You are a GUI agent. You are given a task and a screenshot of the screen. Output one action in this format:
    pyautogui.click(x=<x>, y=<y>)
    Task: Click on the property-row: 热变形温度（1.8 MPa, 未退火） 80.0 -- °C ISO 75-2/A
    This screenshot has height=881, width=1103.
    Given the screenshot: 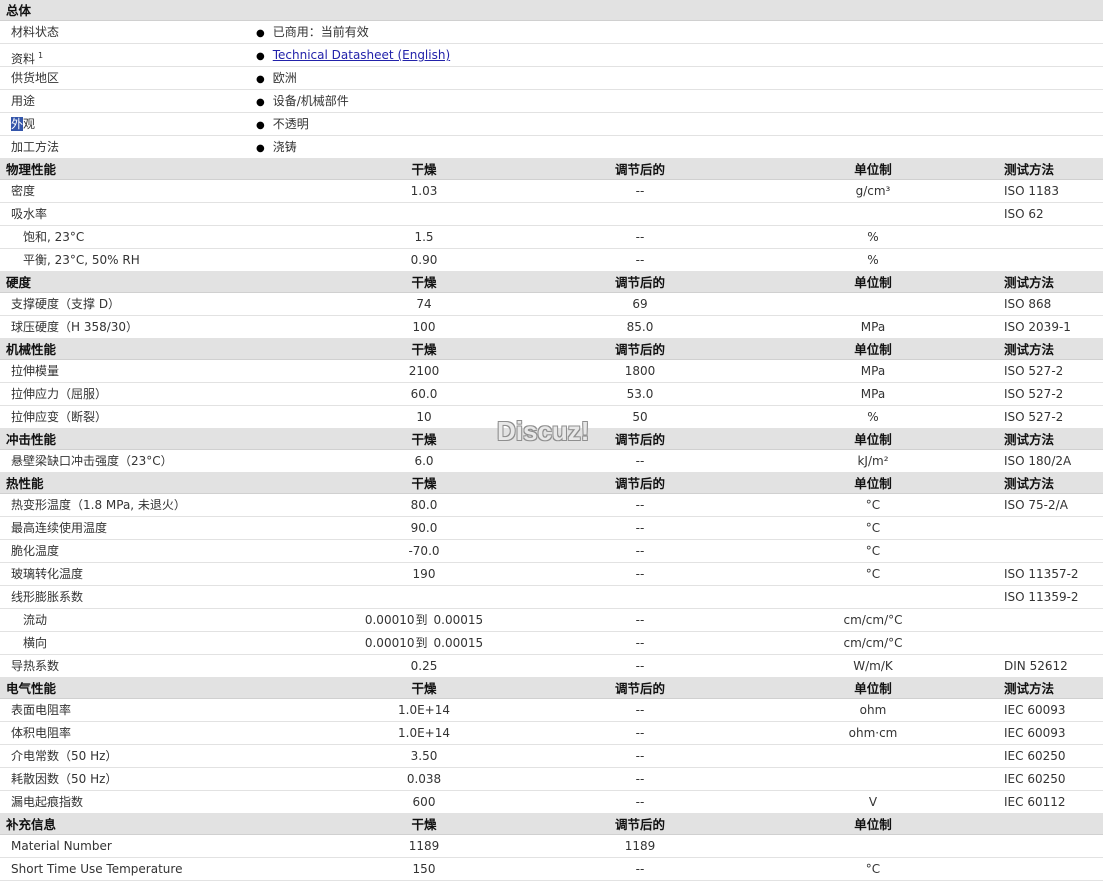 What is the action you would take?
    pyautogui.click(x=551, y=505)
    